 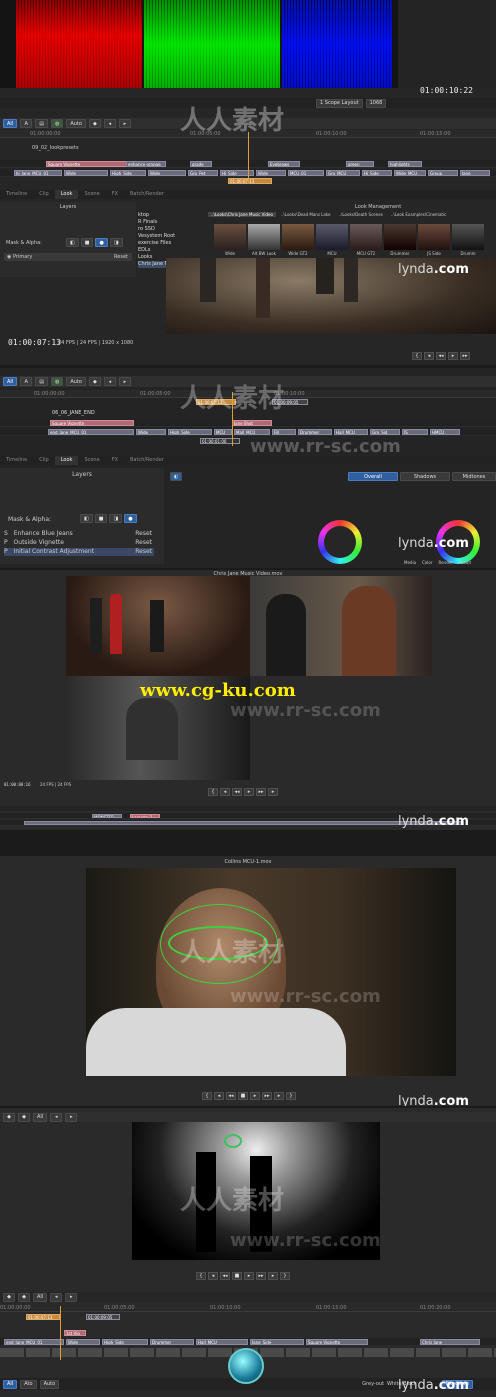 What do you see at coordinates (248, 809) in the screenshot?
I see `mini-ruler` at bounding box center [248, 809].